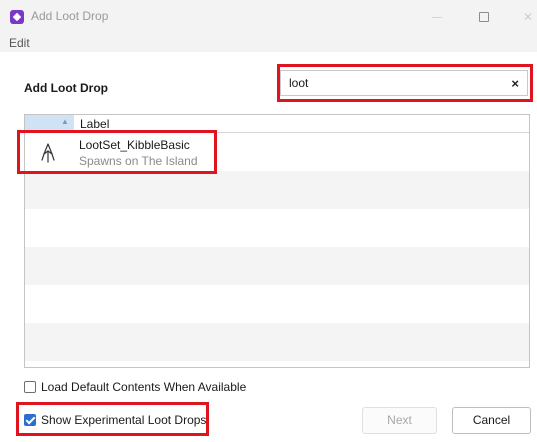  Describe the element at coordinates (437, 17) in the screenshot. I see `minimize-icon` at that location.